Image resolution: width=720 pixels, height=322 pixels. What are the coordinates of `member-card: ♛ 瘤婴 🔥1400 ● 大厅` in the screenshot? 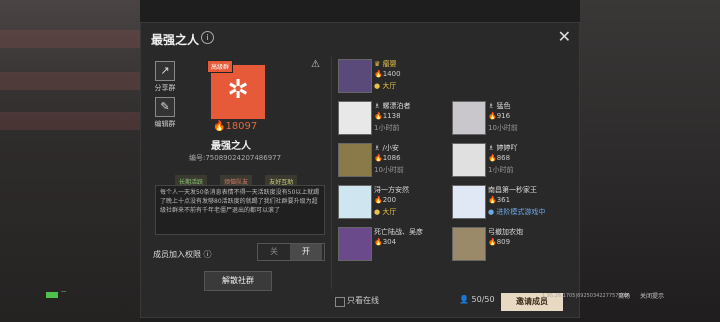 It's located at (394, 77).